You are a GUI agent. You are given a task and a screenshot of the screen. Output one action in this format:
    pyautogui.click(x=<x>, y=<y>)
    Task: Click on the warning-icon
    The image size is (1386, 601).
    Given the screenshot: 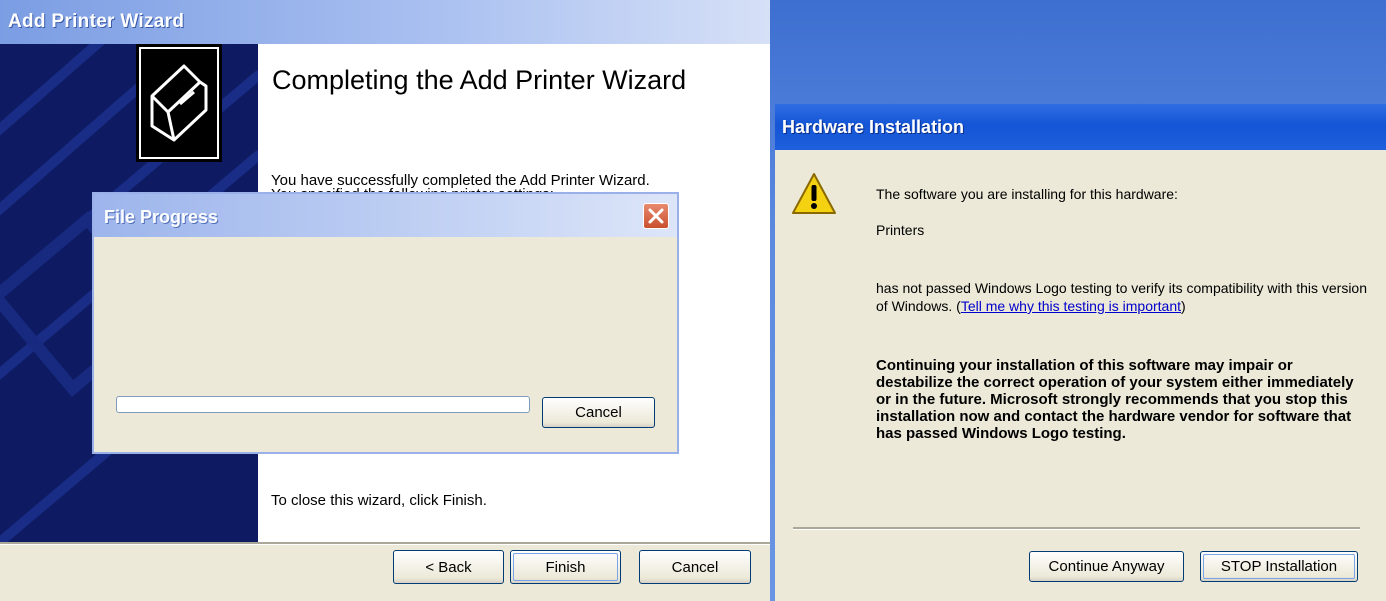 What is the action you would take?
    pyautogui.click(x=814, y=193)
    